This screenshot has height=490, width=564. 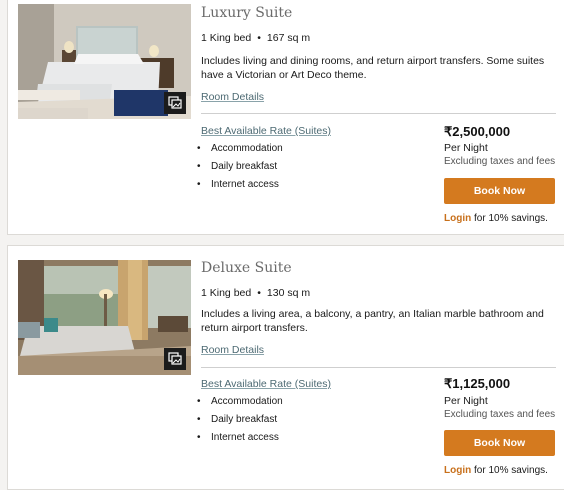 I want to click on room-title: Luxury Suite, so click(x=247, y=13).